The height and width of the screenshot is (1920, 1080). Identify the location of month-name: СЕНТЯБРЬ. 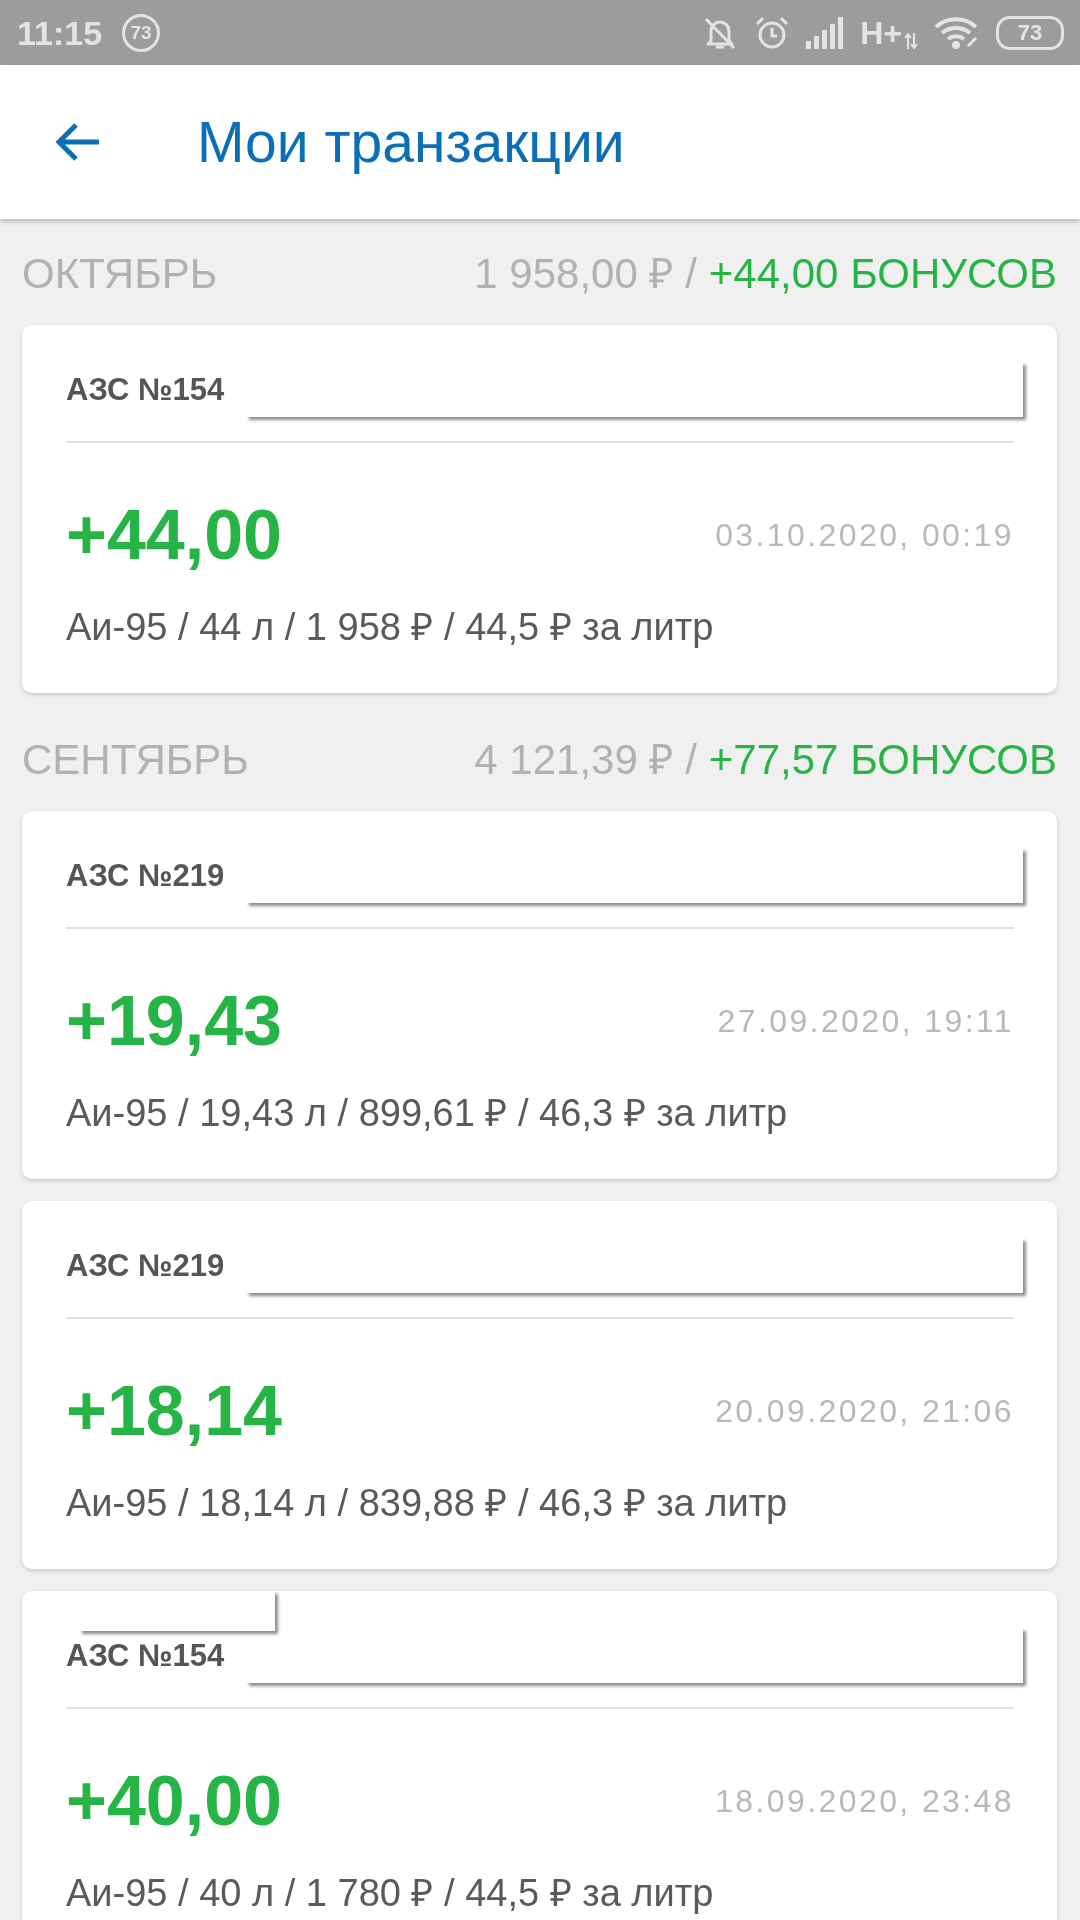
(135, 760).